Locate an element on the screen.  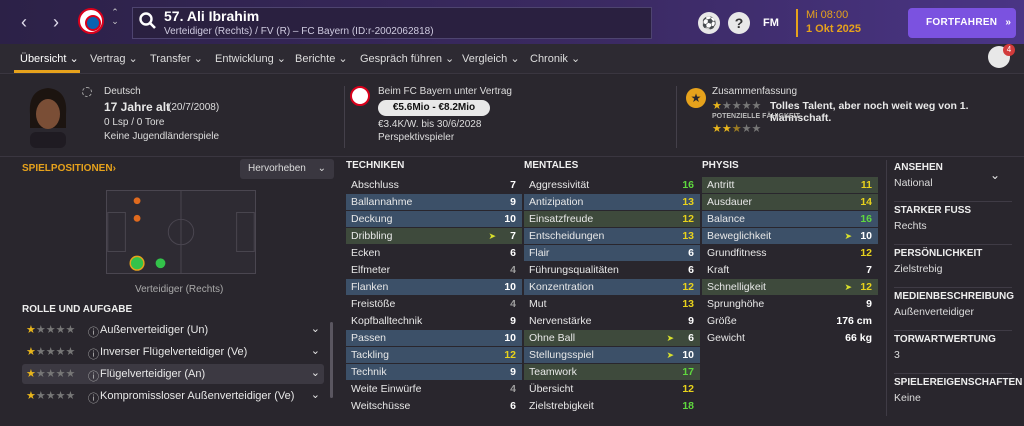
attribute-name: Weitschüsse is located at coordinates (381, 406).